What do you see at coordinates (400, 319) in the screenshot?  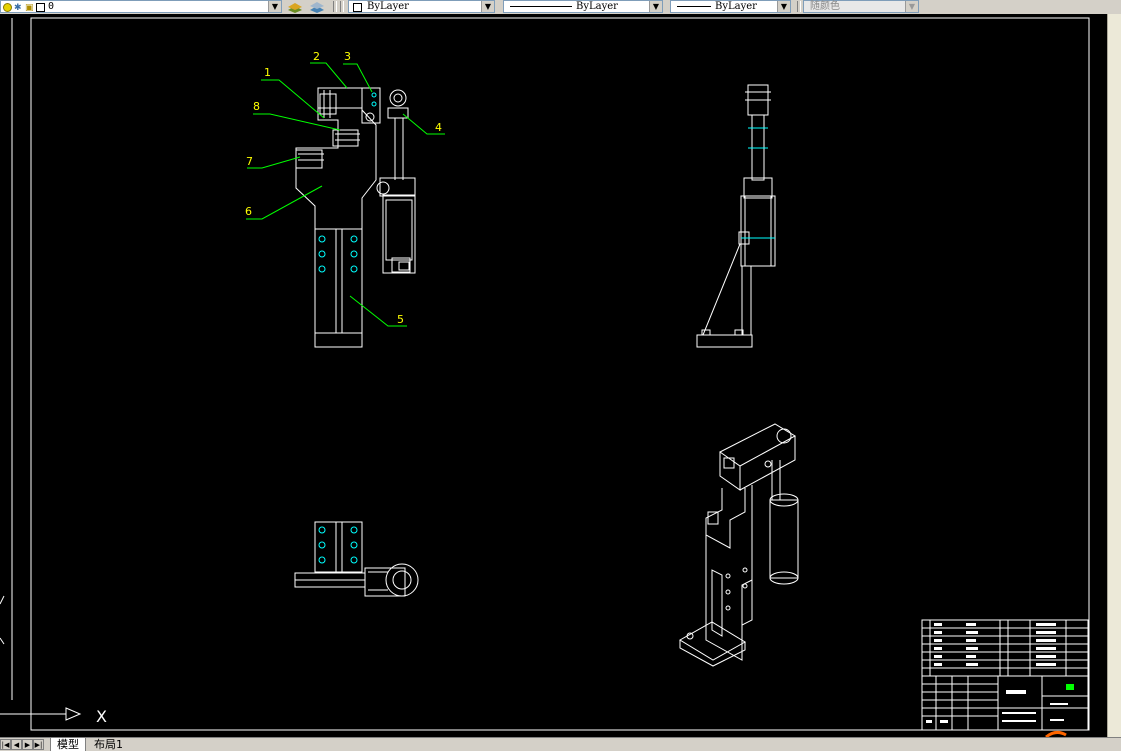 I see `balloon-5: 5` at bounding box center [400, 319].